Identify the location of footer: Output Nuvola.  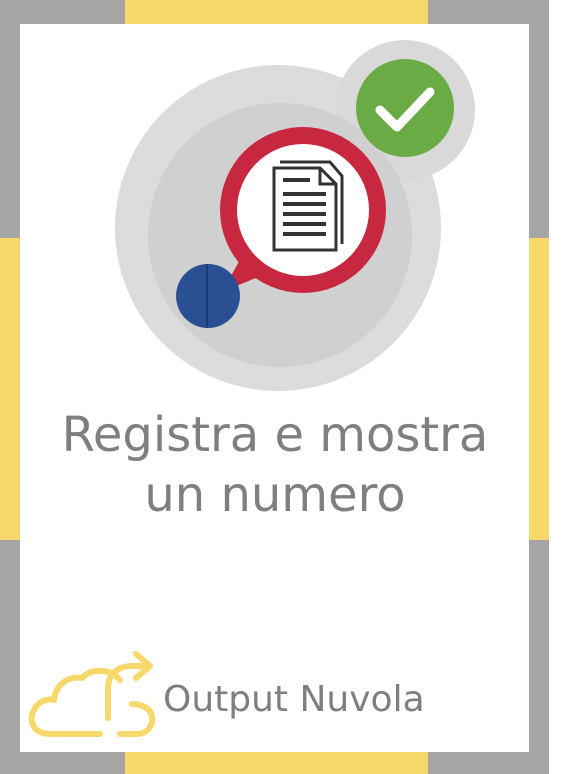
(268, 690).